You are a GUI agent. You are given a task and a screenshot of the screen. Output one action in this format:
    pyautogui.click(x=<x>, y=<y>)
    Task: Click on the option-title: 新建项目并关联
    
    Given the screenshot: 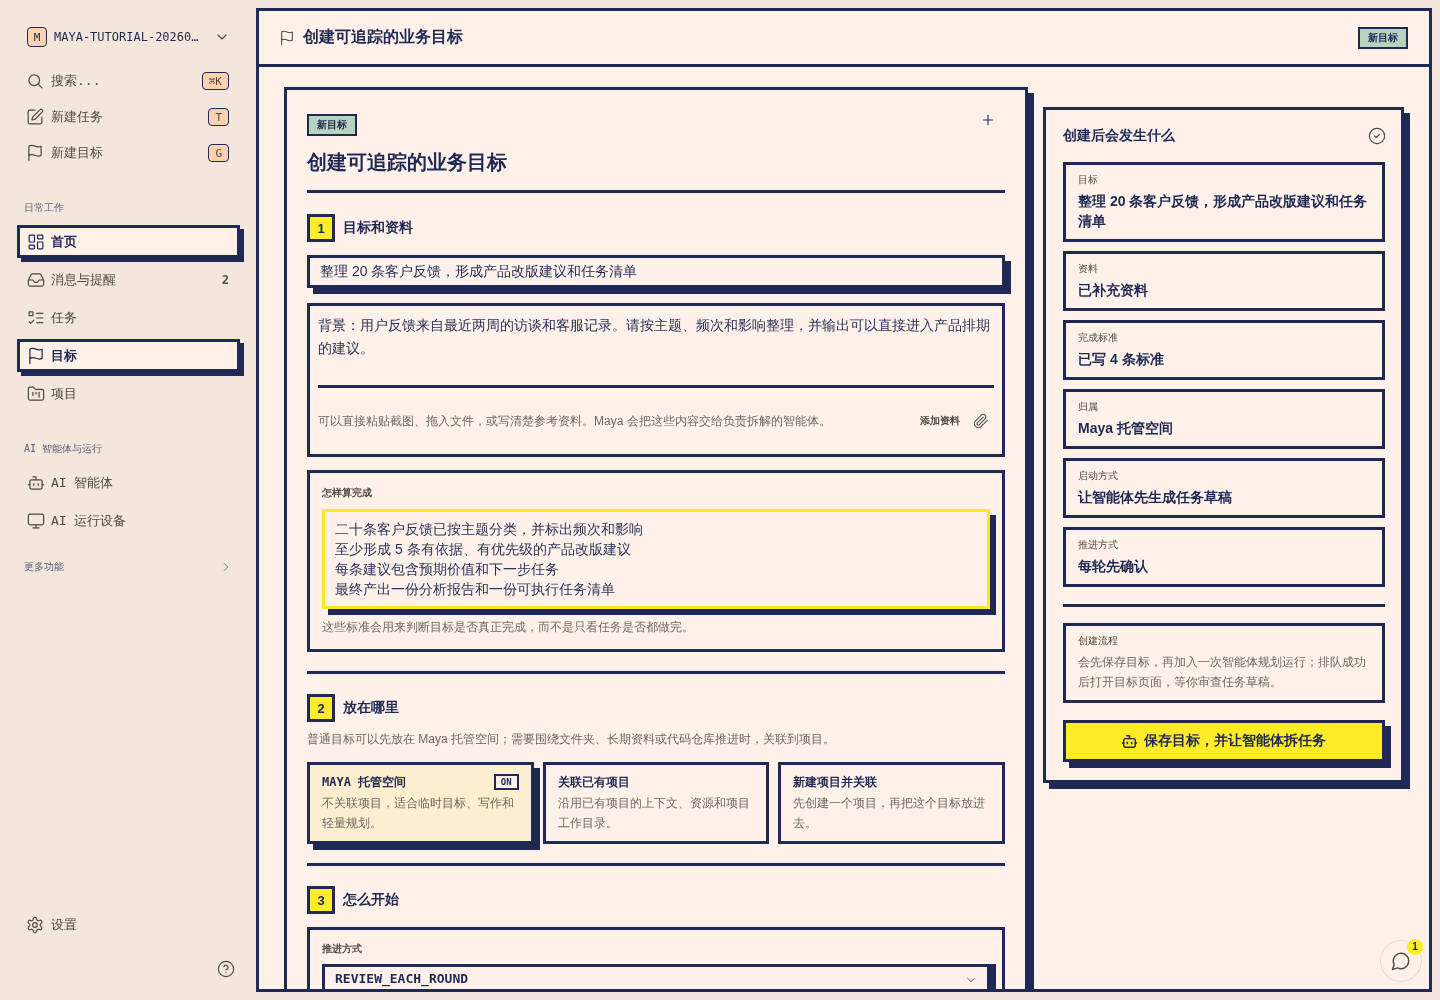 What is the action you would take?
    pyautogui.click(x=835, y=782)
    